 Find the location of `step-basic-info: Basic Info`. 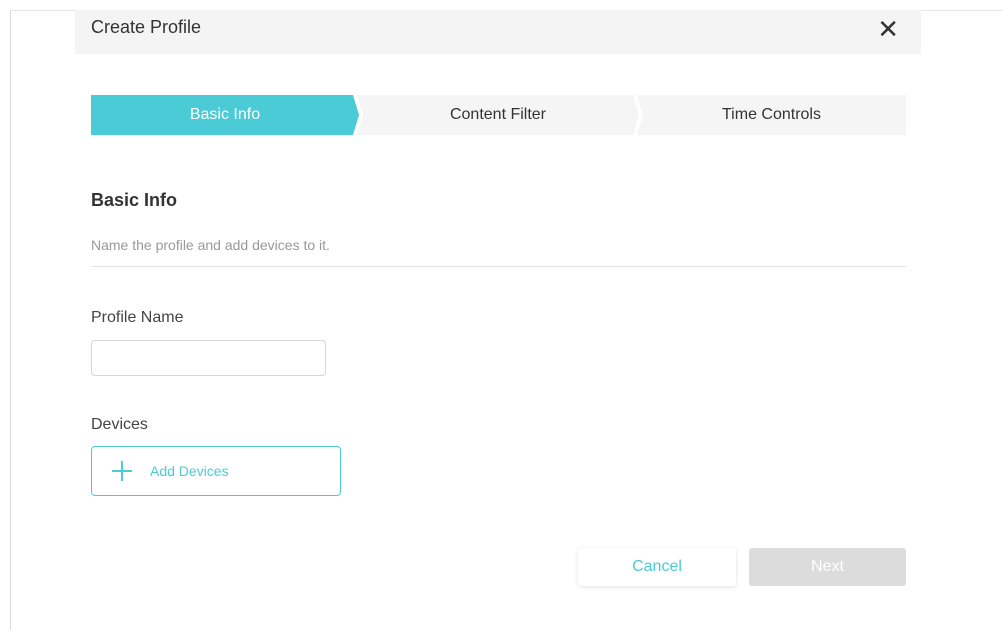

step-basic-info: Basic Info is located at coordinates (225, 115).